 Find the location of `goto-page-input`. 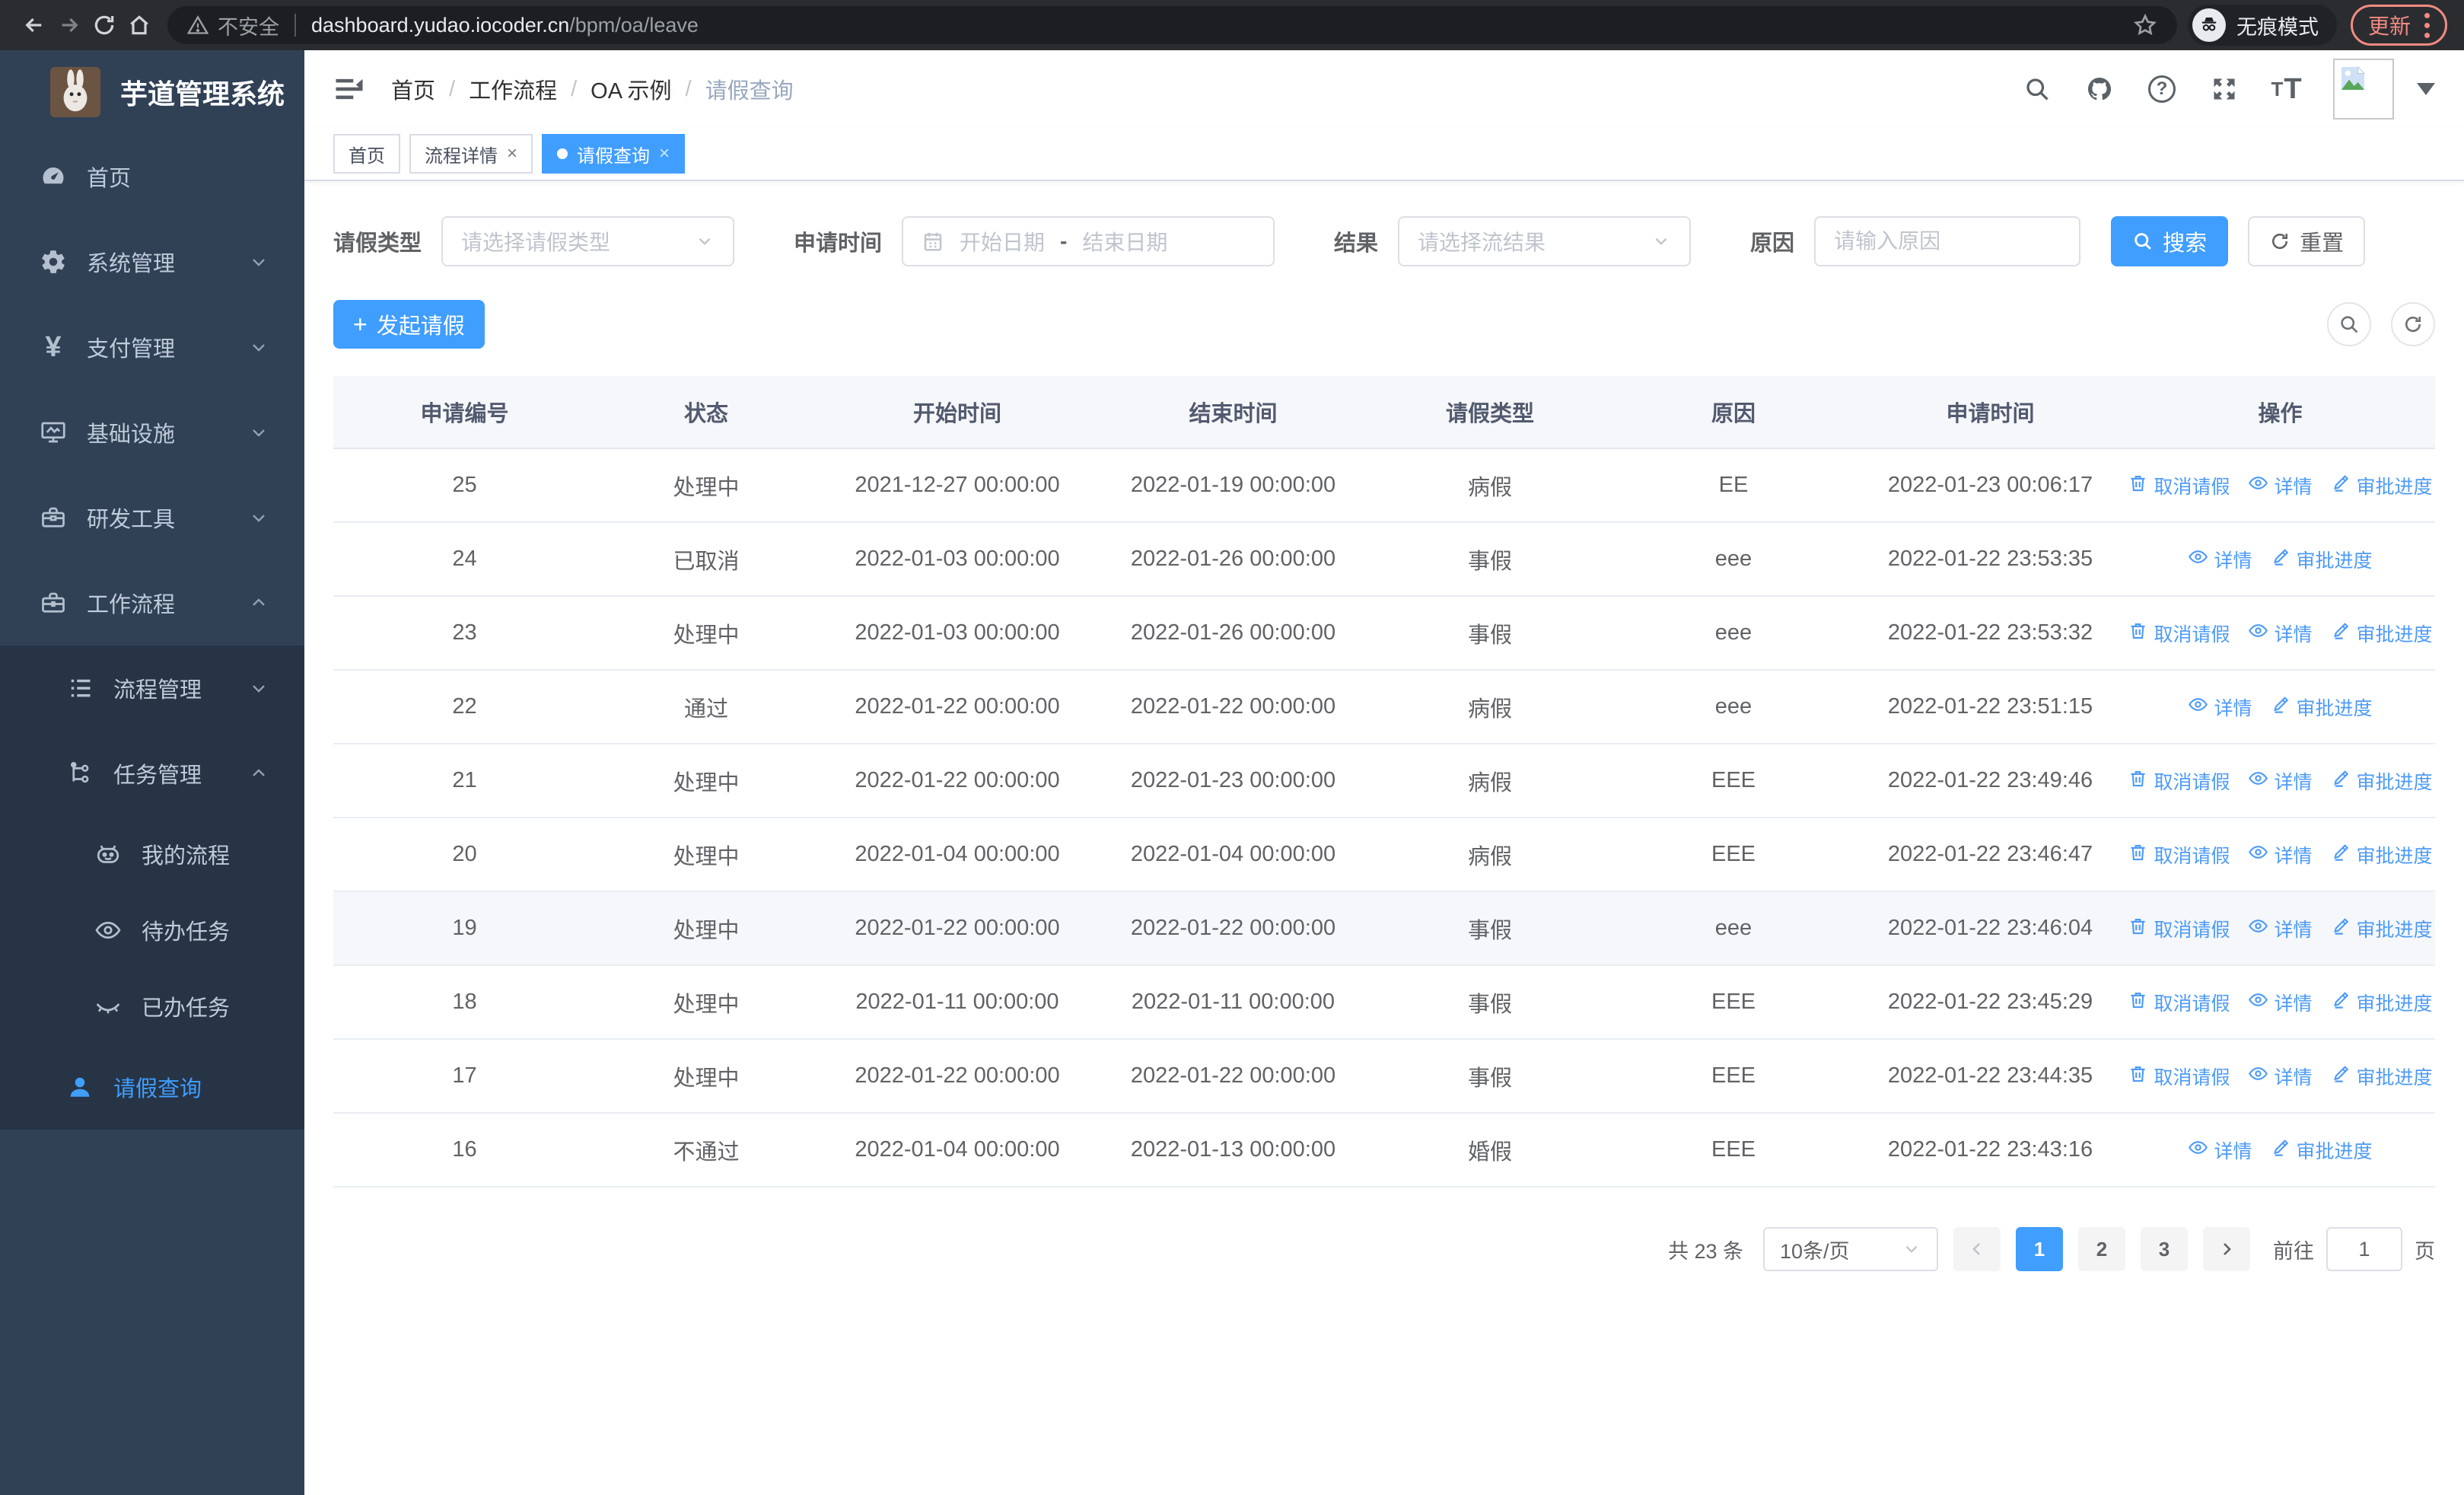

goto-page-input is located at coordinates (2364, 1249).